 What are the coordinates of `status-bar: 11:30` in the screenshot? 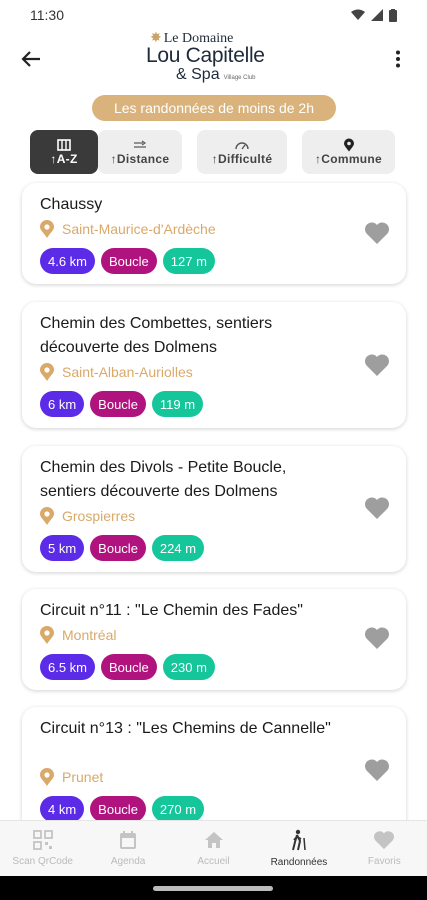 It's located at (213, 15).